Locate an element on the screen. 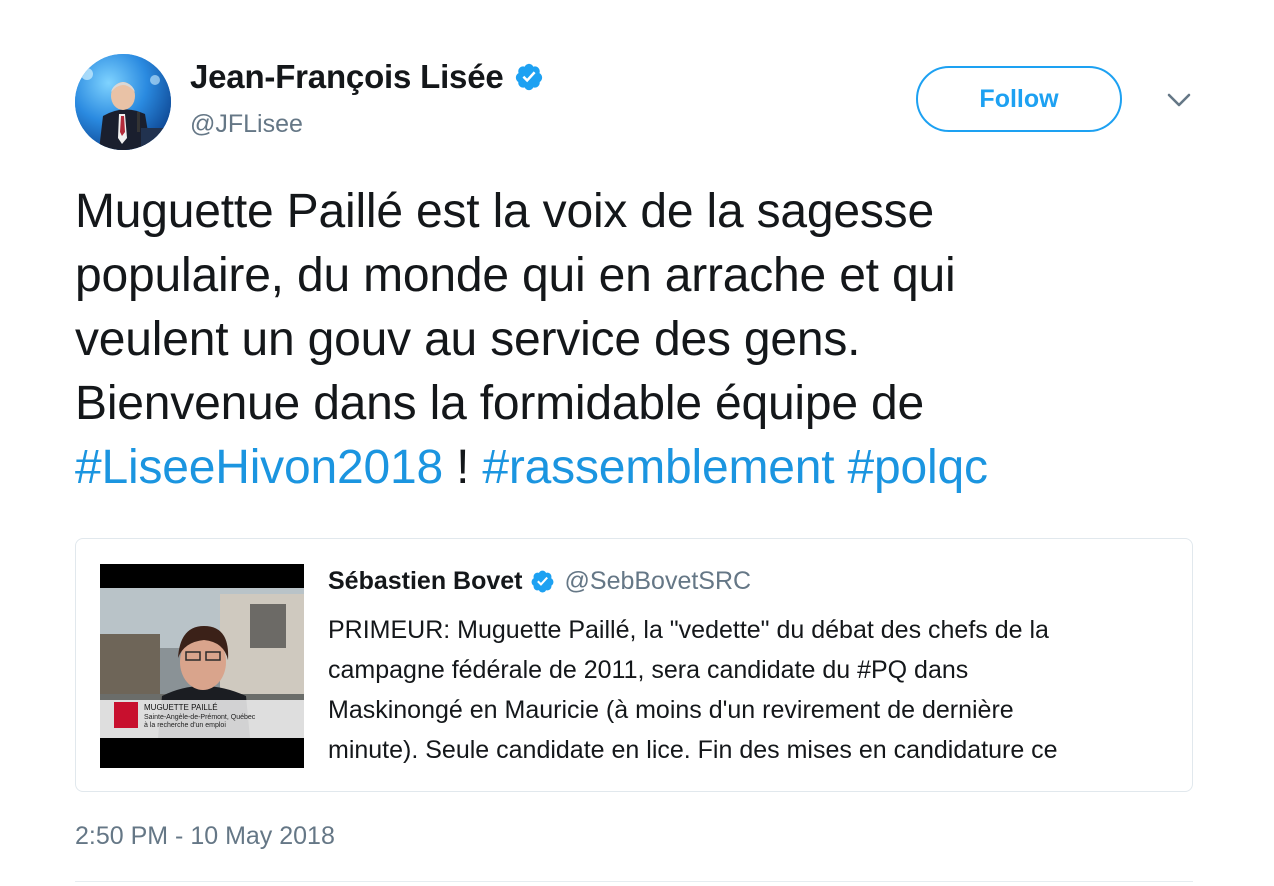 This screenshot has width=1274, height=886. media-caption-line1: Sainte-Angèle-de-Prémont, Québec is located at coordinates (200, 717).